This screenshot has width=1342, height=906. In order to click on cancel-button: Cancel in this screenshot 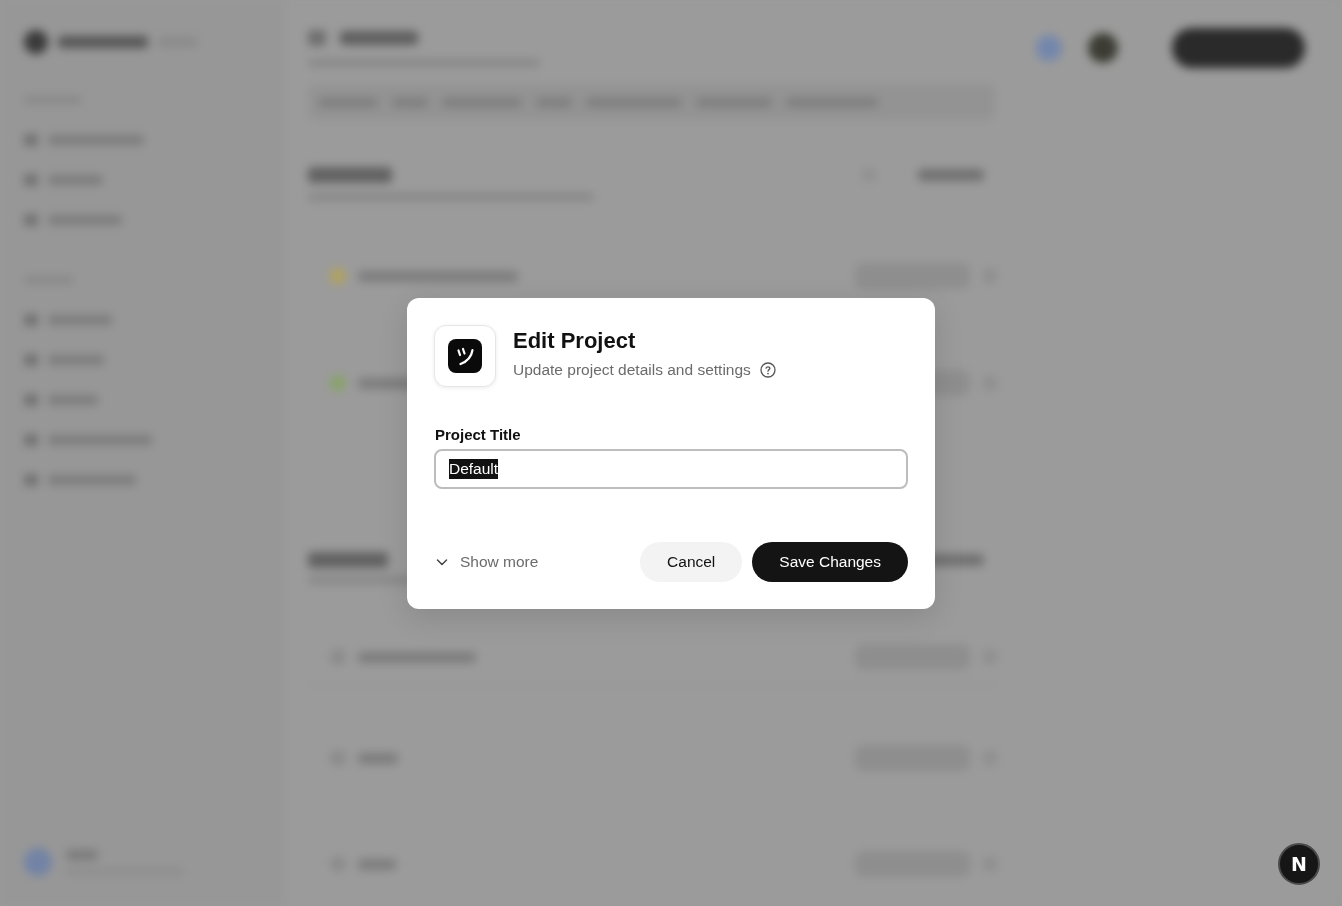, I will do `click(691, 562)`.